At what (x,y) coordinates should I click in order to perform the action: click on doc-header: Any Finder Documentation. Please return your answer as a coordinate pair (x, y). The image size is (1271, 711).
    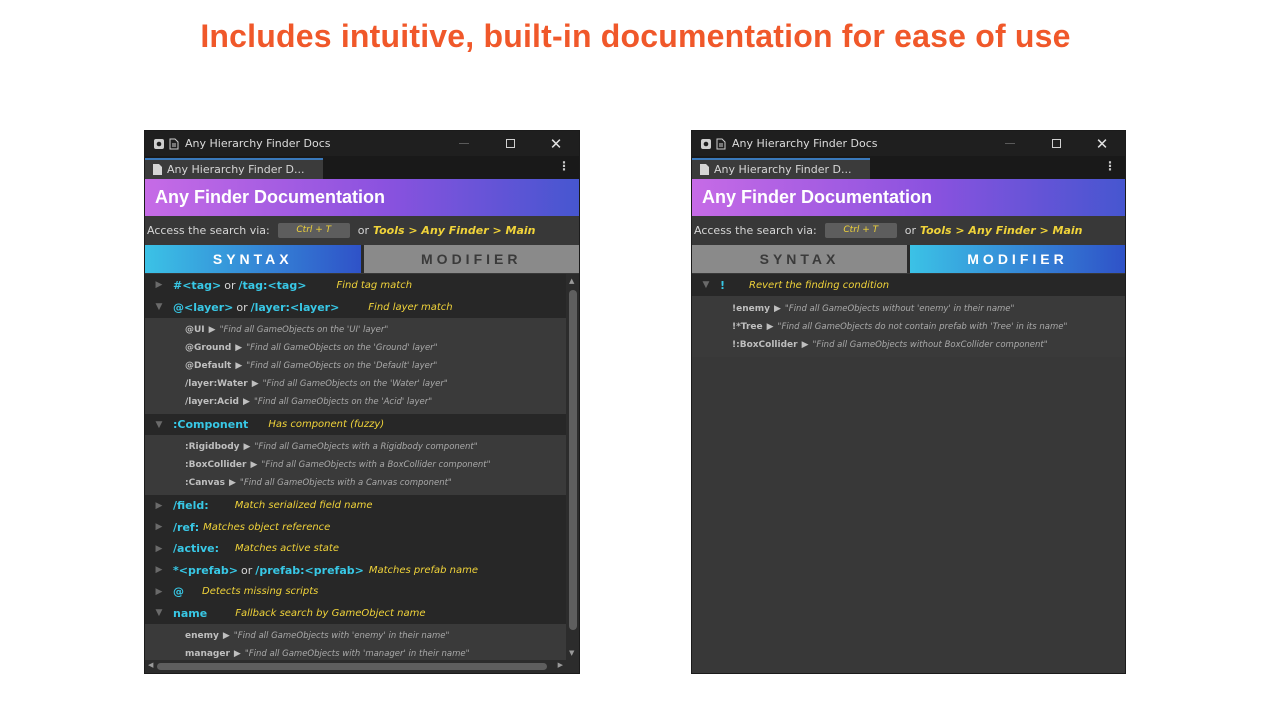
    Looking at the image, I should click on (362, 197).